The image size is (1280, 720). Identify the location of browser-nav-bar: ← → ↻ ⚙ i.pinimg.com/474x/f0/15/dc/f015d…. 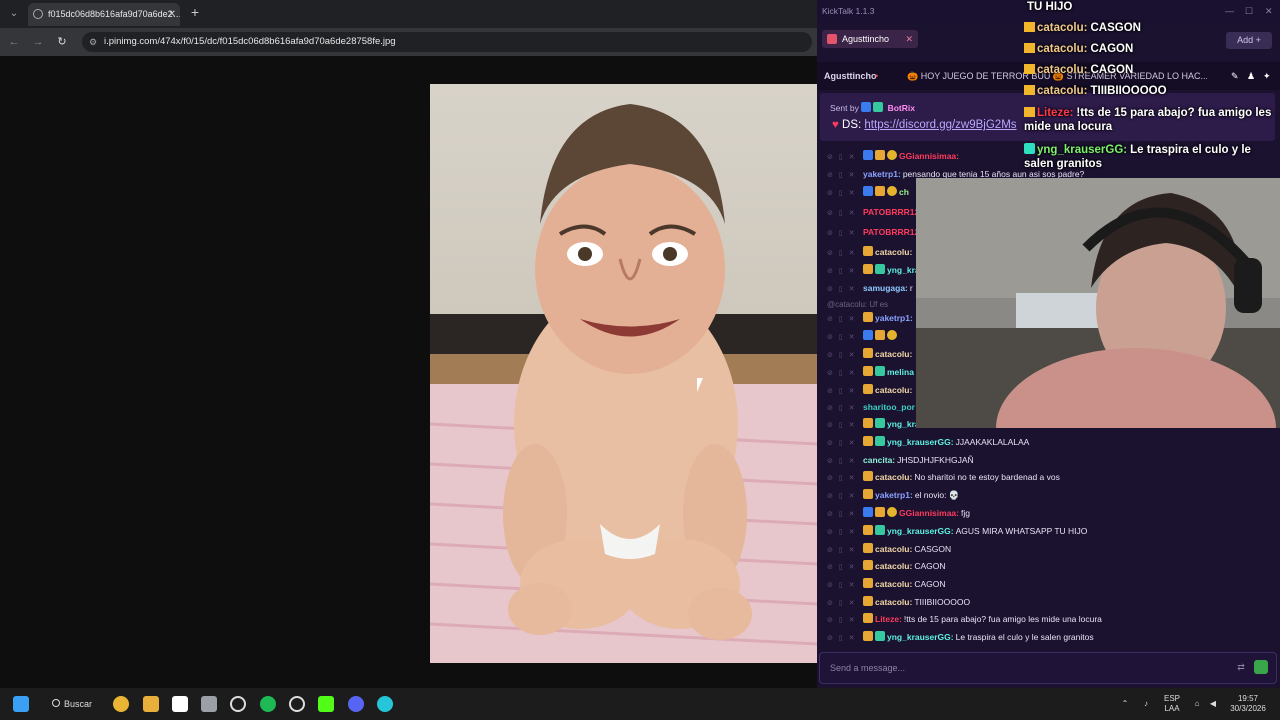
(408, 42).